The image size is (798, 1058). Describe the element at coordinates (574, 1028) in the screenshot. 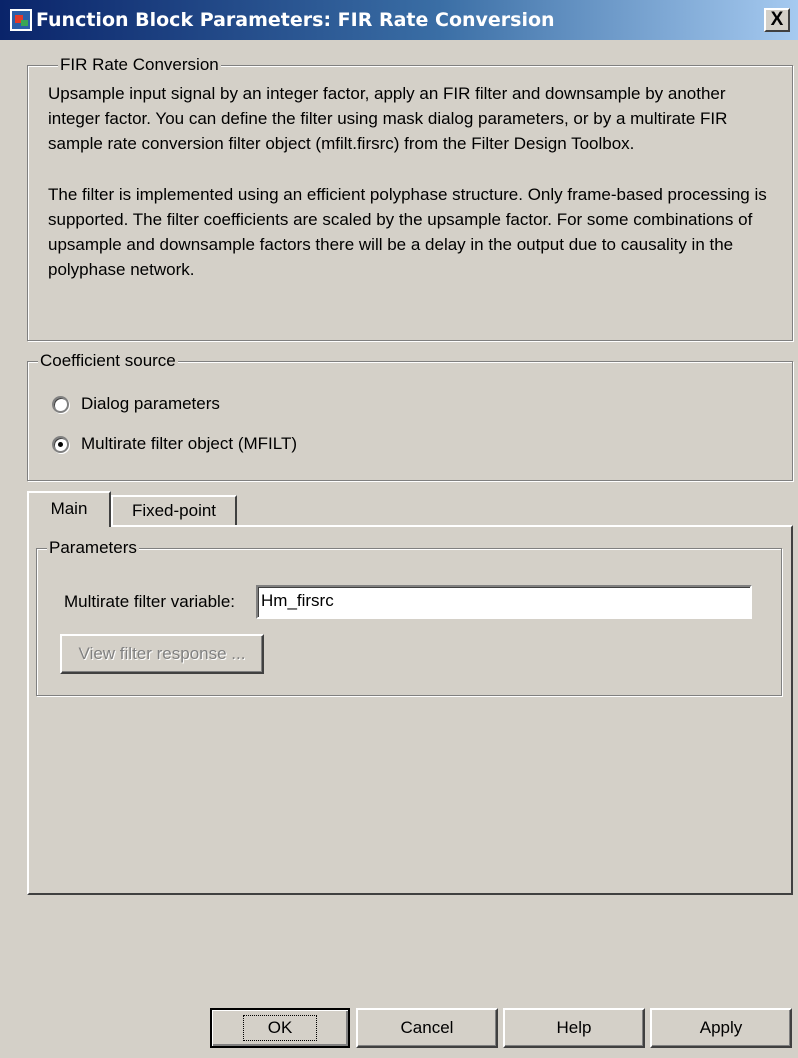

I see `help-button: Help` at that location.